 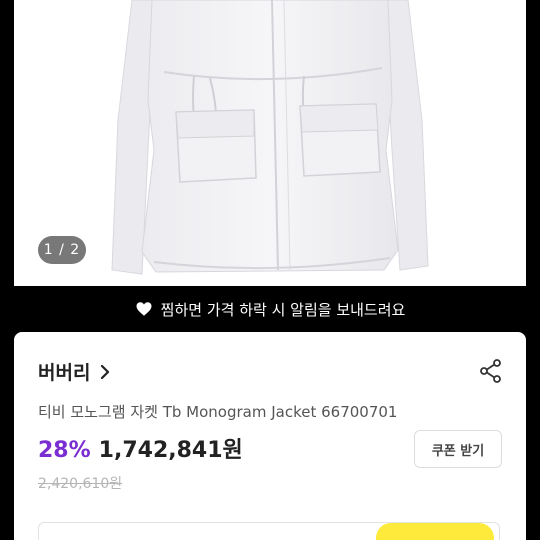 I want to click on original-price: 2,420,610원, so click(x=80, y=484).